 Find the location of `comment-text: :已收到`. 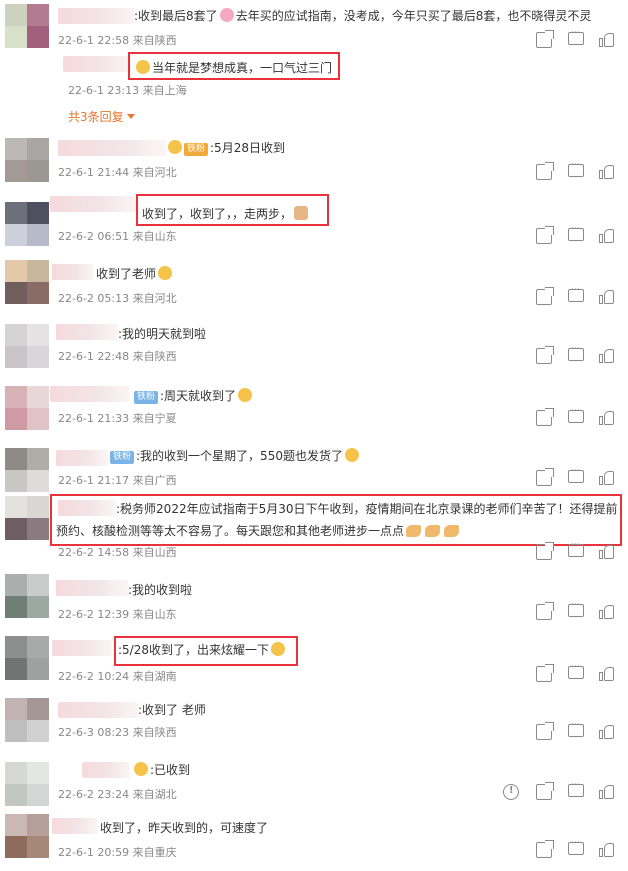

comment-text: :已收到 is located at coordinates (161, 770).